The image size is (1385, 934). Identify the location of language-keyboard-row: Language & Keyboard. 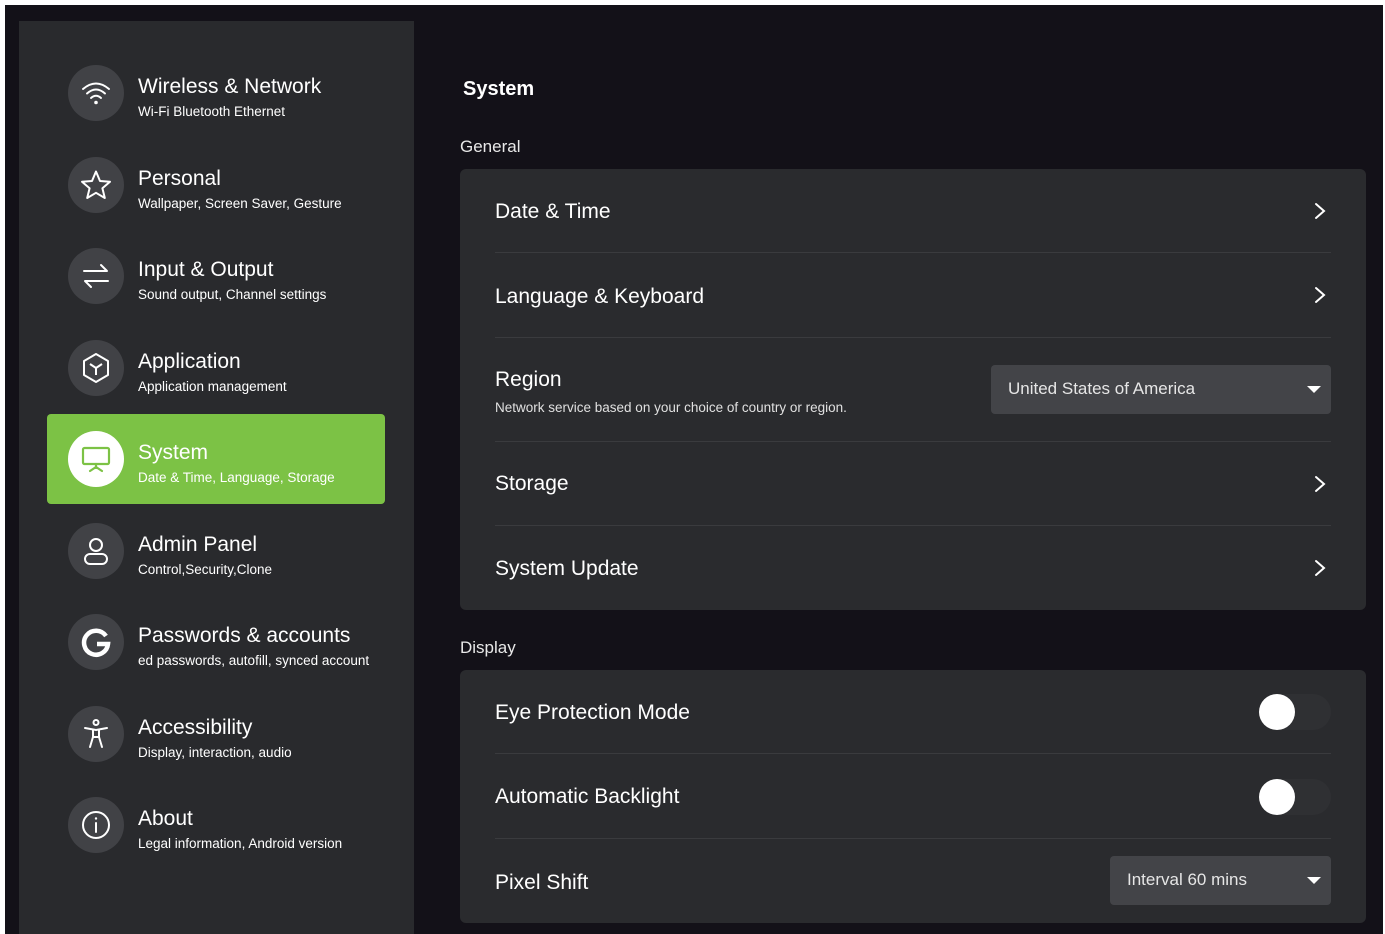
(913, 295).